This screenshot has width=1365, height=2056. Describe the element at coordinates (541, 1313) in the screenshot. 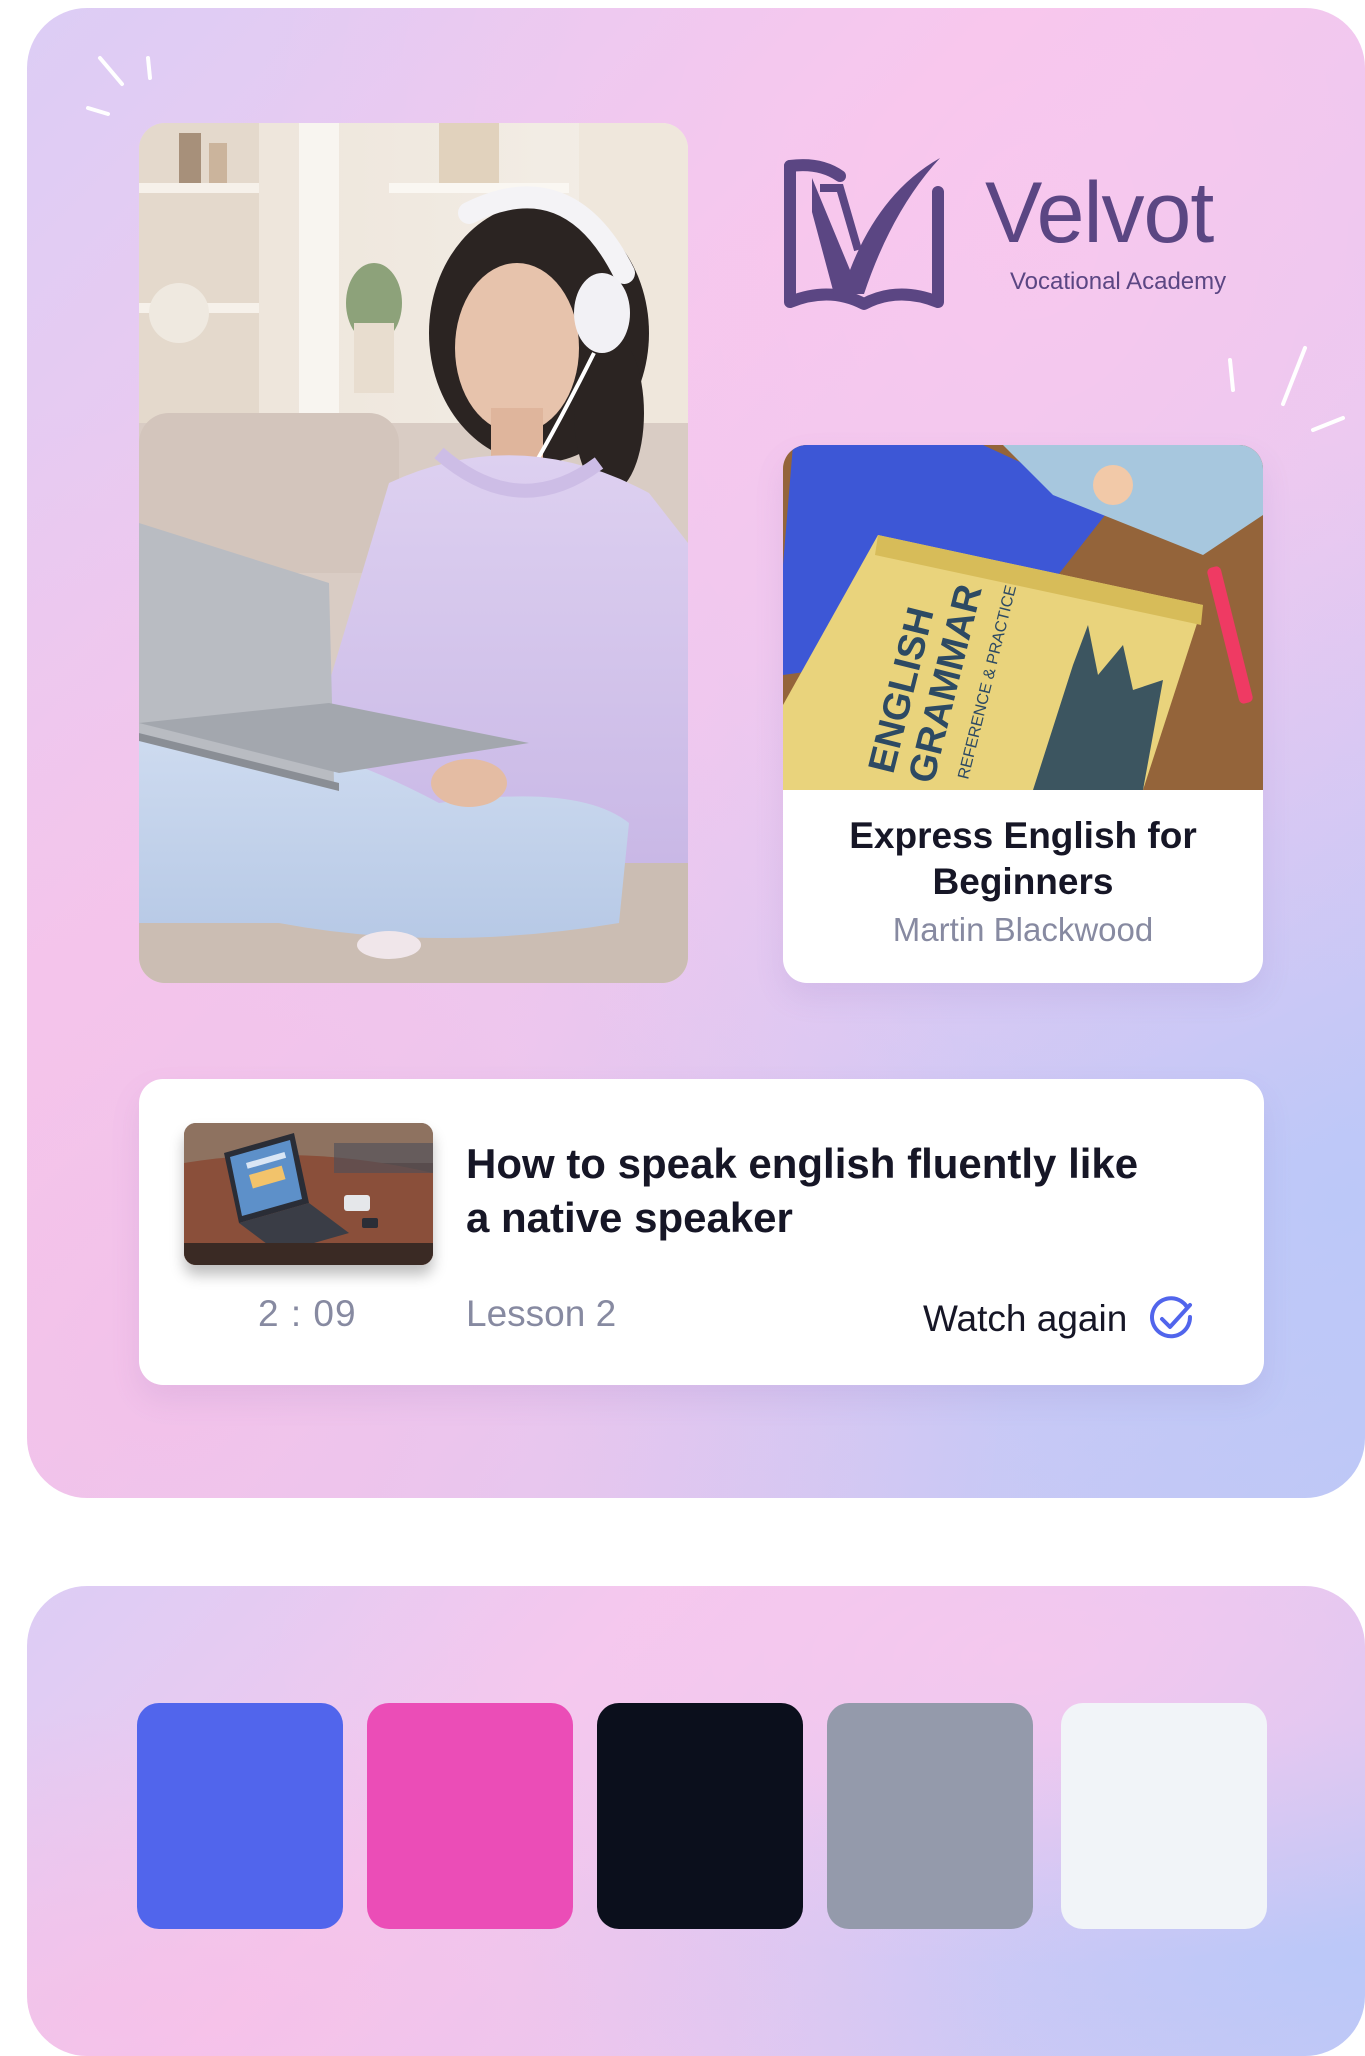

I see `lesson-number: Lesson 2` at that location.